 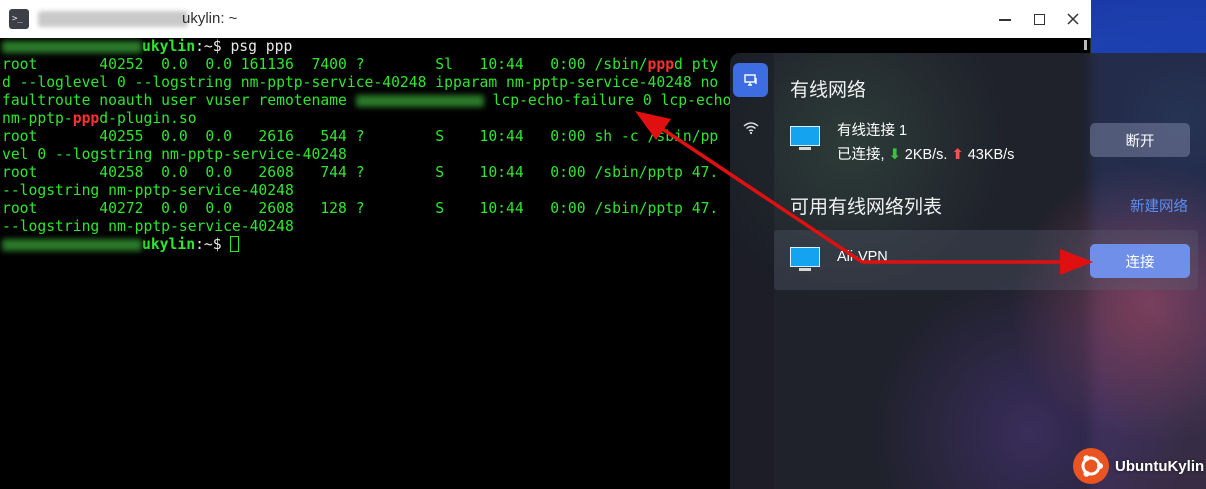 I want to click on output-text: d pty, so click(x=696, y=64).